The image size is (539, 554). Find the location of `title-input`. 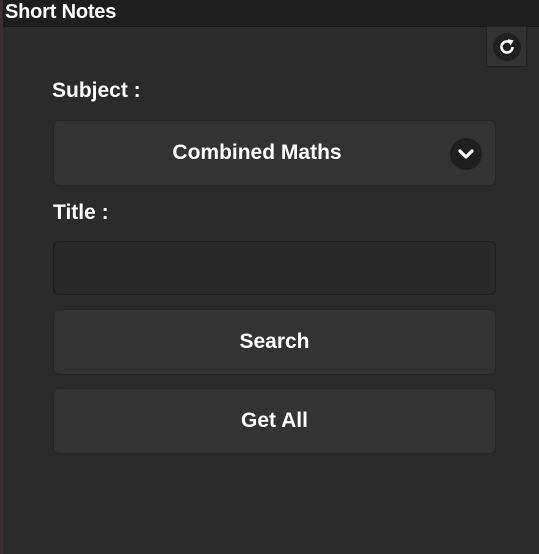

title-input is located at coordinates (274, 268).